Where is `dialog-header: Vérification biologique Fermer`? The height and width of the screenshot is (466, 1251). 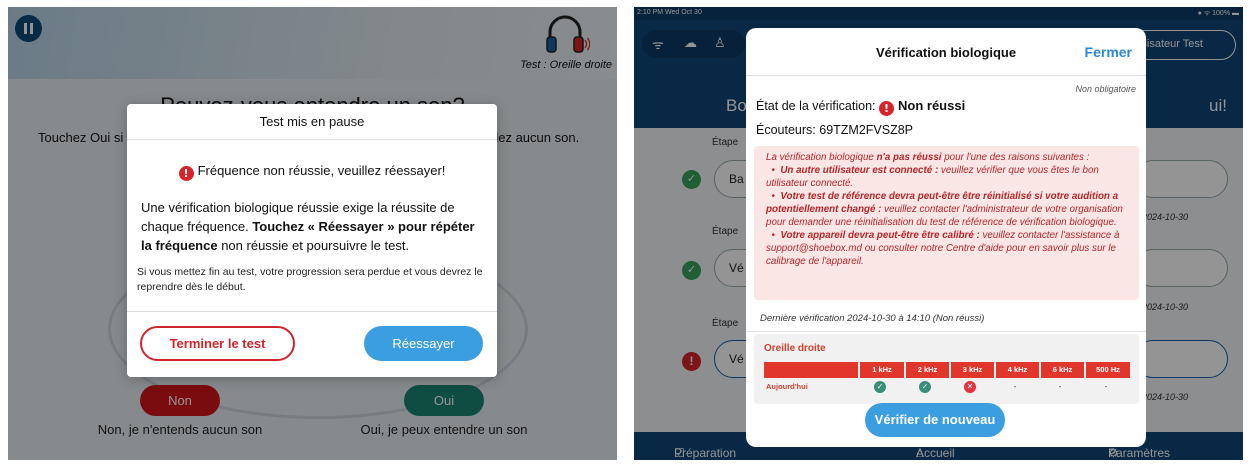
dialog-header: Vérification biologique Fermer is located at coordinates (946, 52).